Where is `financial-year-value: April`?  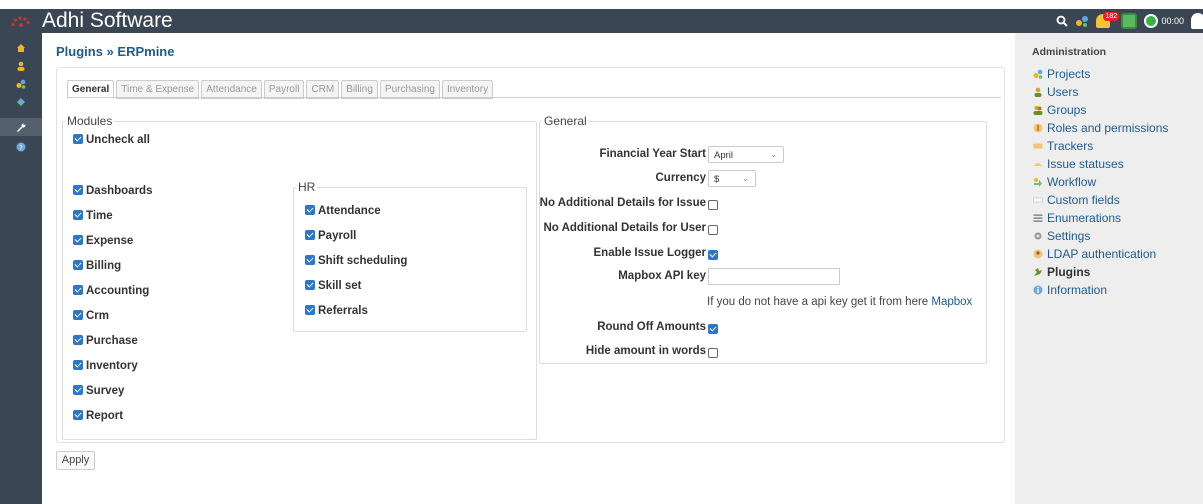
financial-year-value: April is located at coordinates (724, 155).